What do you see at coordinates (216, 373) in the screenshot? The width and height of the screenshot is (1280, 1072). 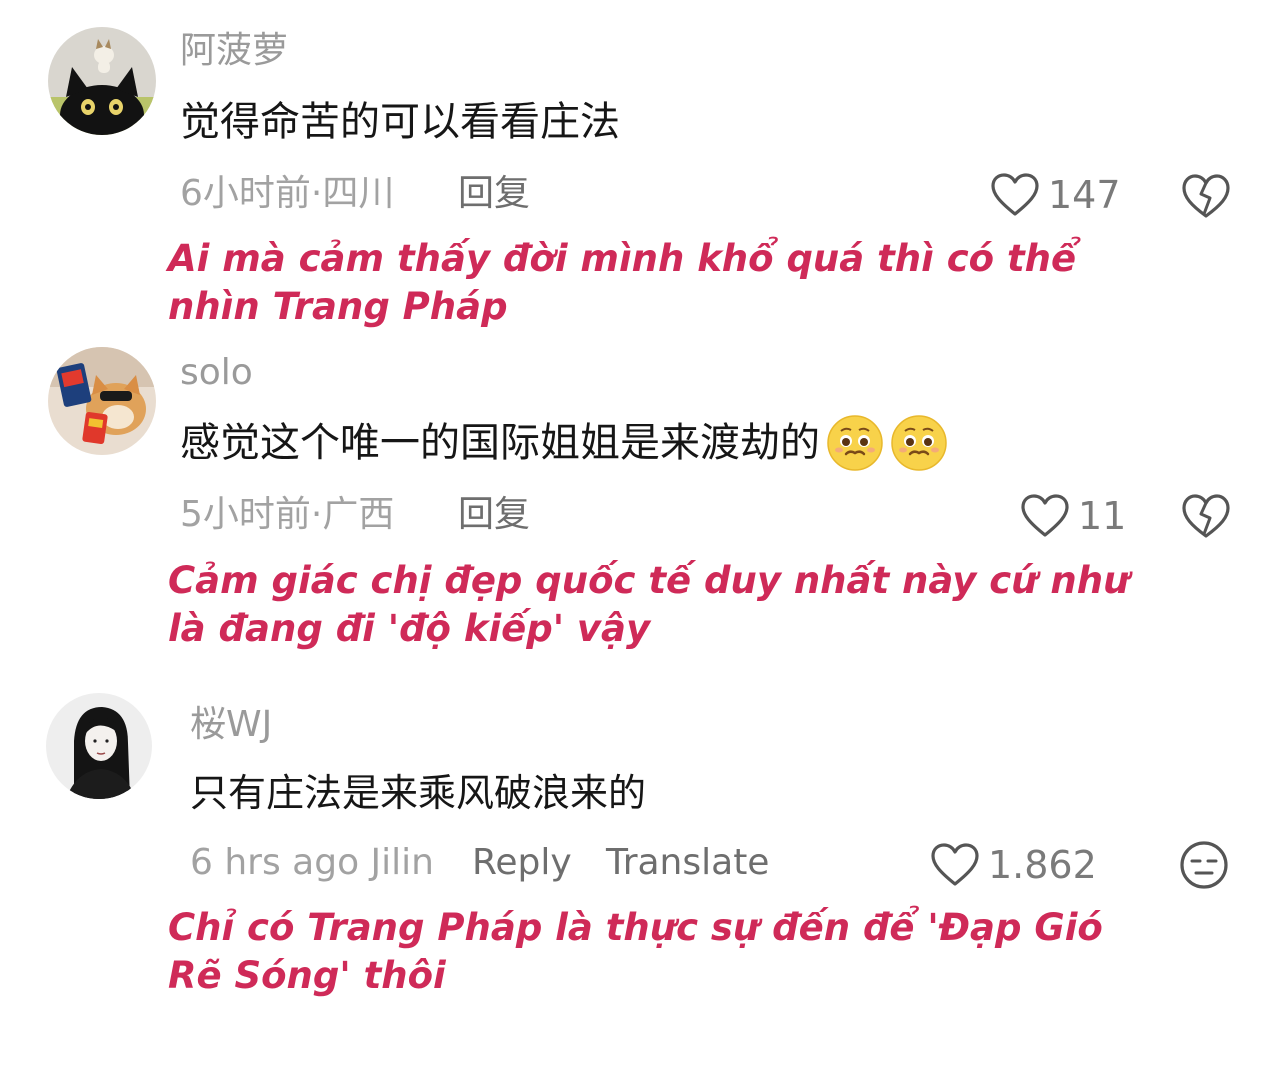 I see `comment-username: solo` at bounding box center [216, 373].